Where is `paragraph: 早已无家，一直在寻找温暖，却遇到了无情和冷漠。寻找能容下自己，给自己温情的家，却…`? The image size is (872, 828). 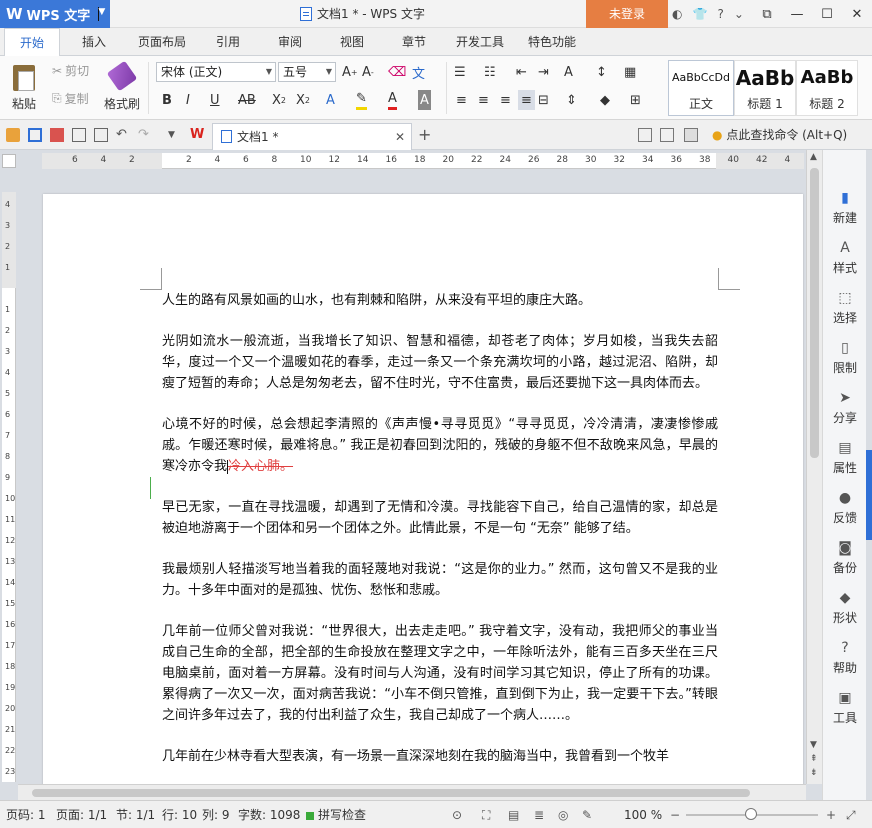 paragraph: 早已无家，一直在寻找温暖，却遇到了无情和冷漠。寻找能容下自己，给自己温情的家，却… is located at coordinates (440, 518).